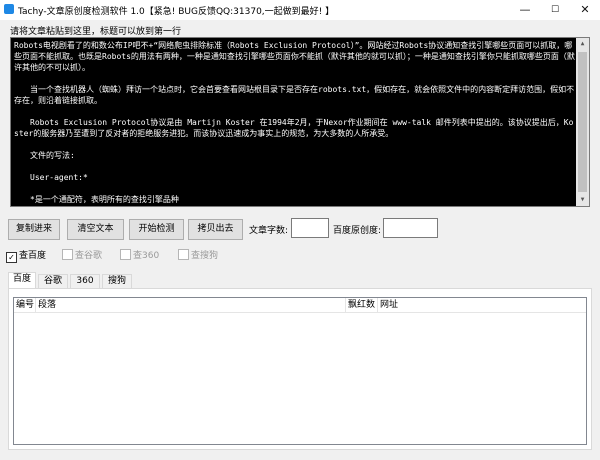 The width and height of the screenshot is (600, 460). I want to click on article-paragraph: User-agent:*, so click(59, 177).